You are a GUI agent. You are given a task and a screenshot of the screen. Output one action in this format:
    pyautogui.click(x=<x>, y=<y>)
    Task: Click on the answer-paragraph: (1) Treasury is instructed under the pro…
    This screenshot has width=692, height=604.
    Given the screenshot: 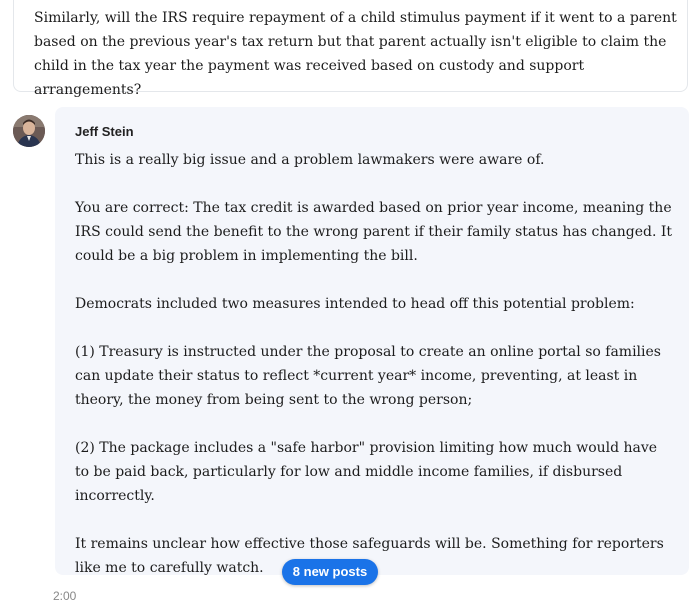 What is the action you would take?
    pyautogui.click(x=368, y=376)
    